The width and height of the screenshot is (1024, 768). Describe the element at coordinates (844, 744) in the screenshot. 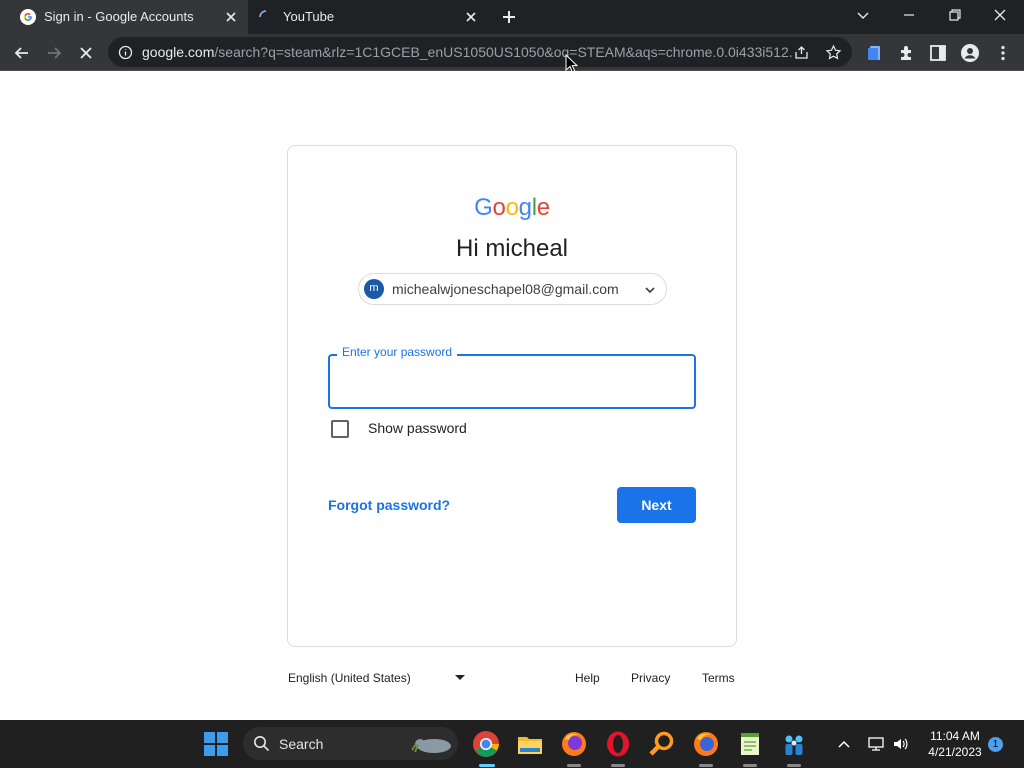

I see `chevron-up-icon` at that location.